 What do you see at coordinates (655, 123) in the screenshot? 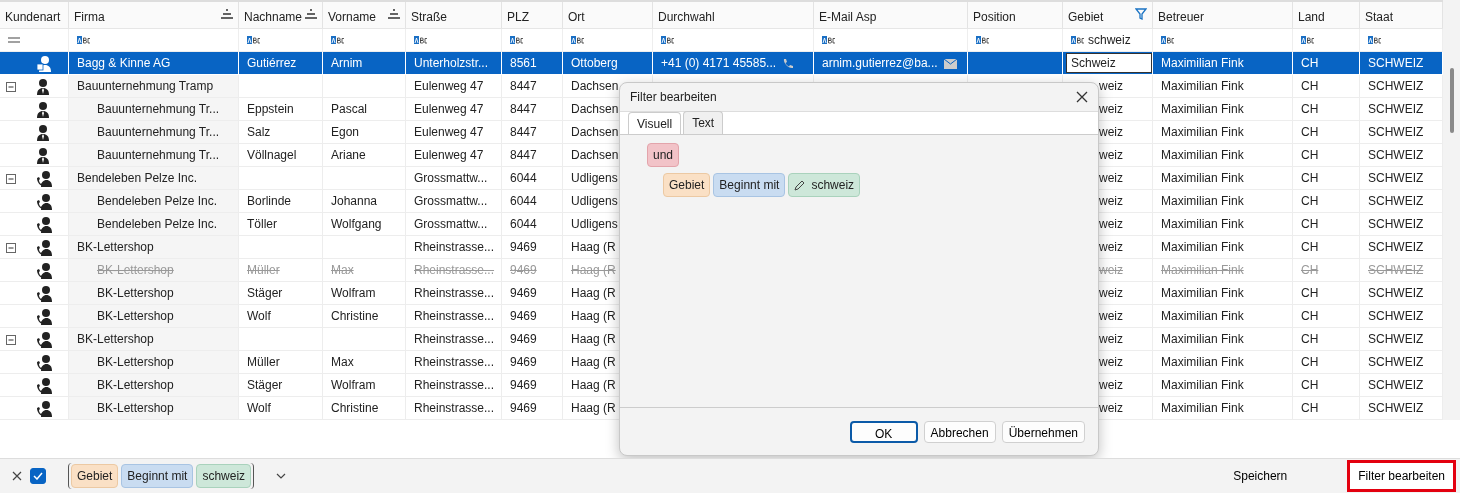
I see `tab: Visuell` at bounding box center [655, 123].